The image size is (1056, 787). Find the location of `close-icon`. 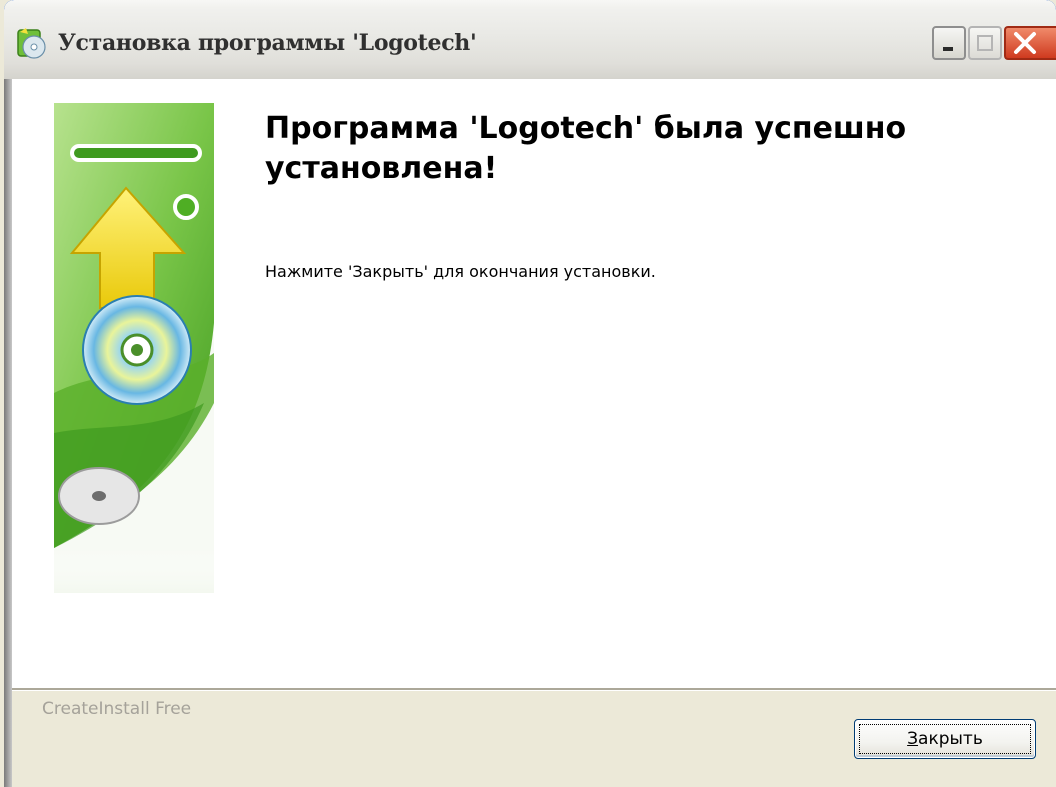

close-icon is located at coordinates (1025, 43).